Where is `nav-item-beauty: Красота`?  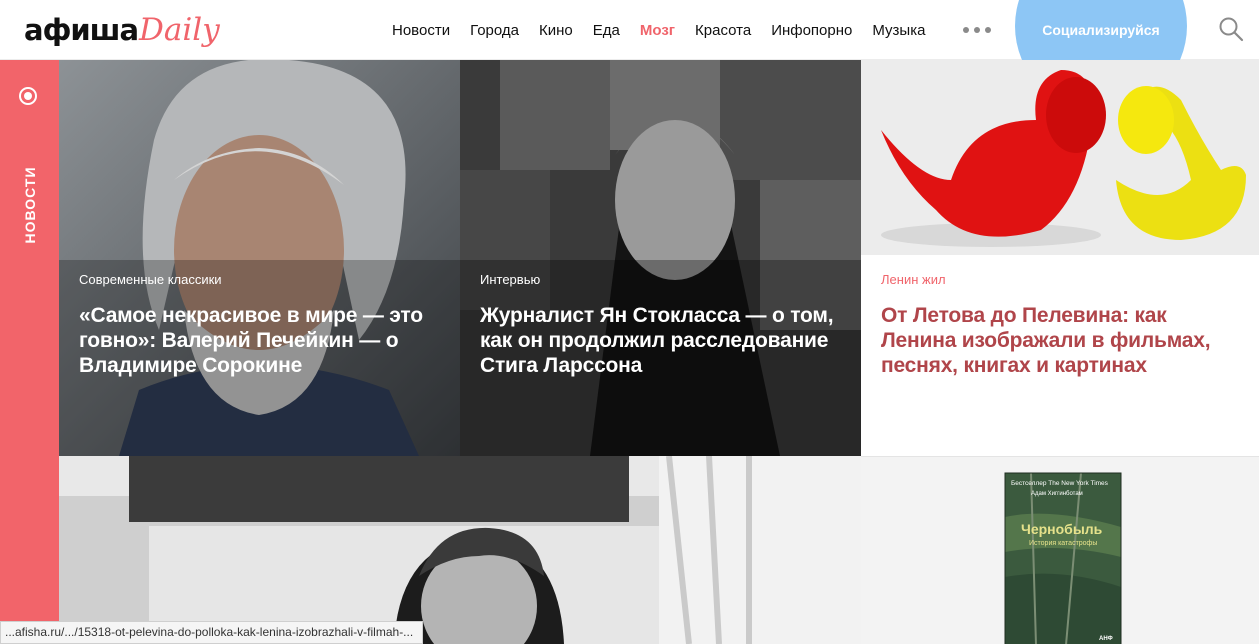 nav-item-beauty: Красота is located at coordinates (723, 30).